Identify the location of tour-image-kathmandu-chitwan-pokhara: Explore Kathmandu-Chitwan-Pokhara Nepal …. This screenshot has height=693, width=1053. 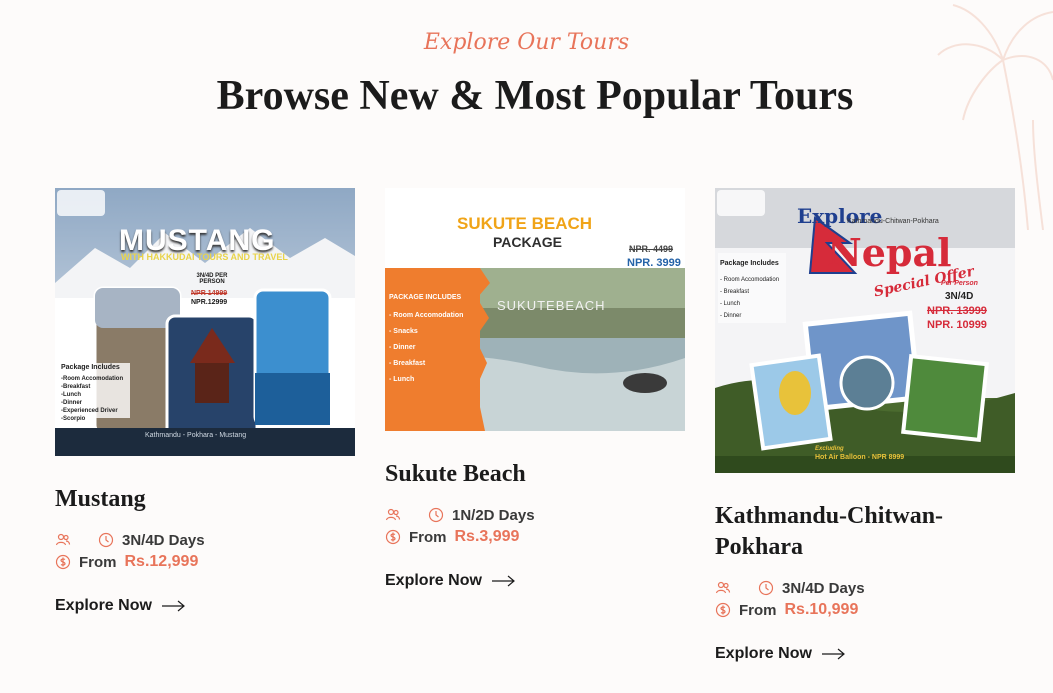
(865, 330).